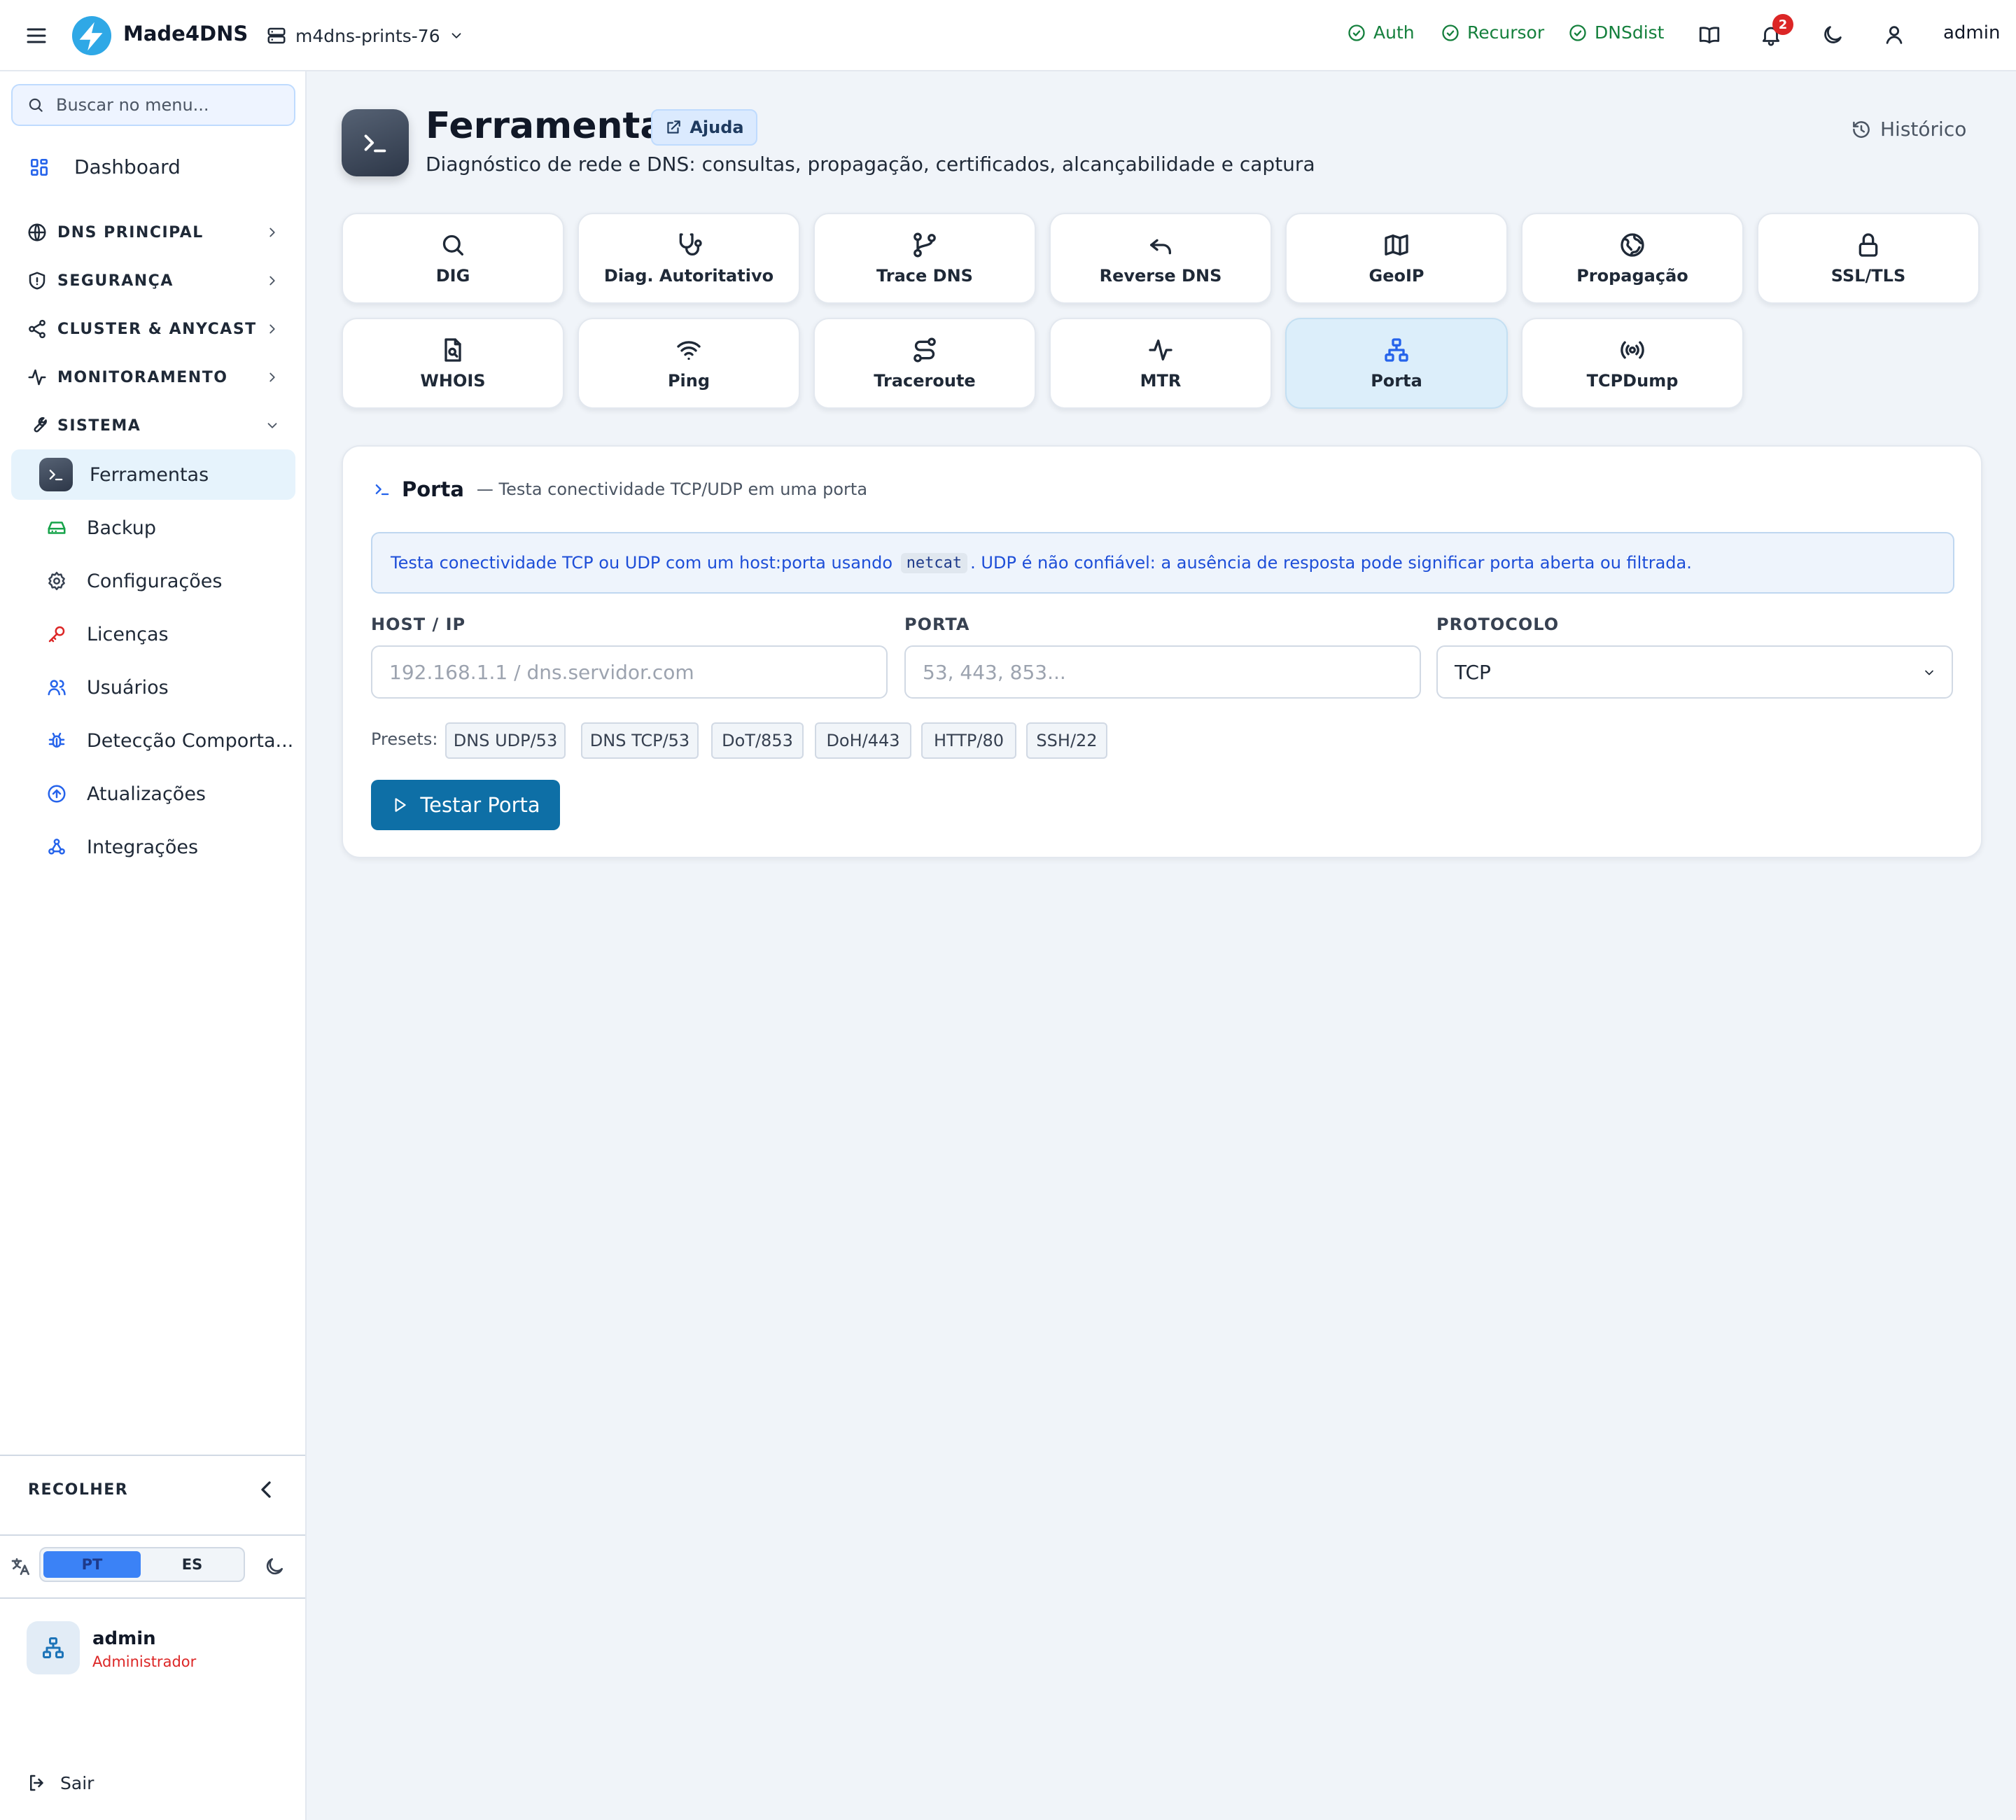 The width and height of the screenshot is (2016, 1820). What do you see at coordinates (1632, 276) in the screenshot?
I see `tool-label: Propagação` at bounding box center [1632, 276].